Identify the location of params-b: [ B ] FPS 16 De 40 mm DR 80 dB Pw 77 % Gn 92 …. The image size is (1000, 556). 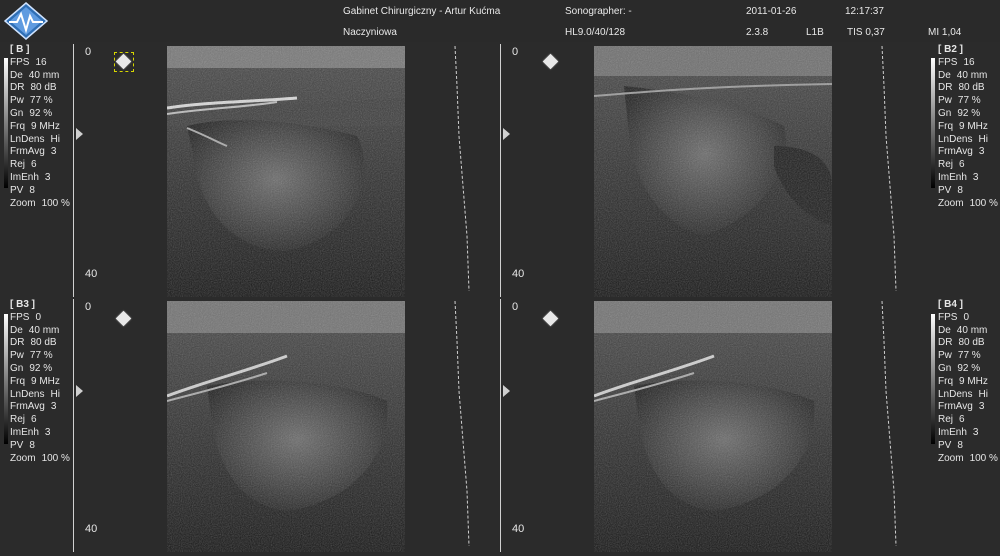
(40, 127).